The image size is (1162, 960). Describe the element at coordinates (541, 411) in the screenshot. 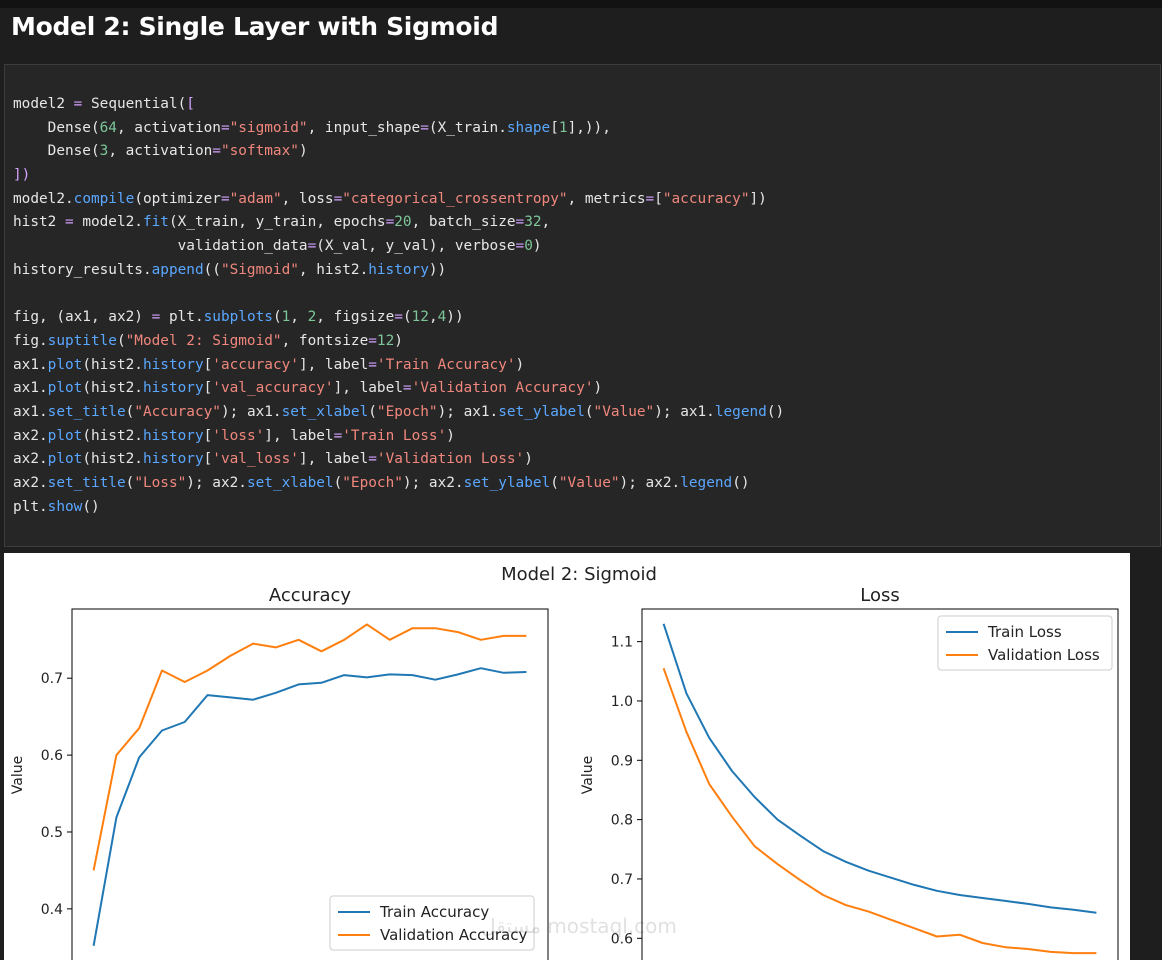

I see `code-token: set_ylabel` at that location.